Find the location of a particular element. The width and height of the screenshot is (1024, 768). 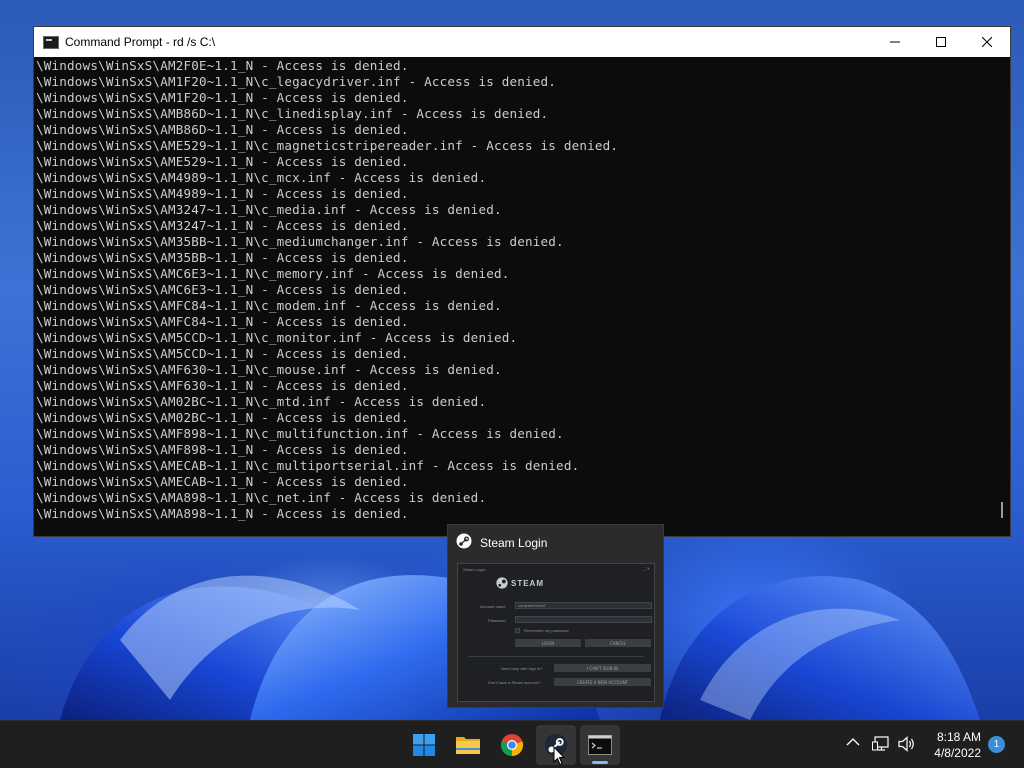

close-icon is located at coordinates (987, 42).